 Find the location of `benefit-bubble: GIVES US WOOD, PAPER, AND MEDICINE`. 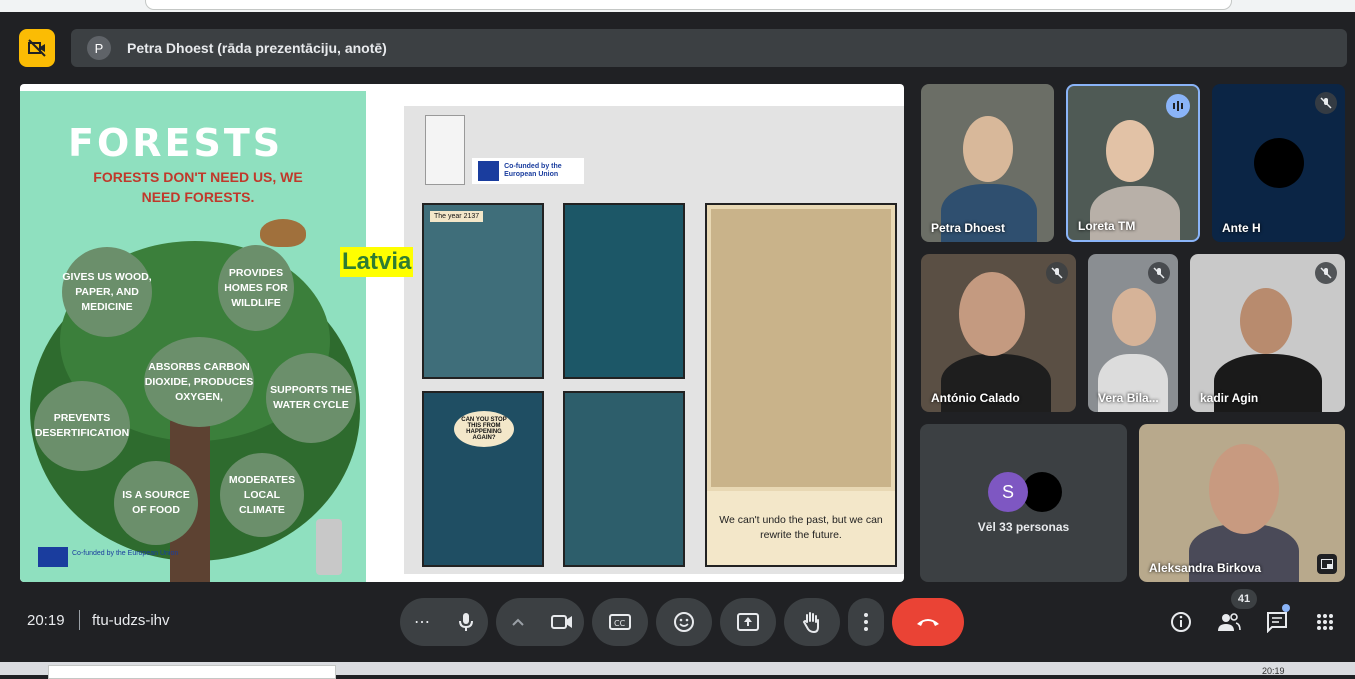

benefit-bubble: GIVES US WOOD, PAPER, AND MEDICINE is located at coordinates (107, 292).